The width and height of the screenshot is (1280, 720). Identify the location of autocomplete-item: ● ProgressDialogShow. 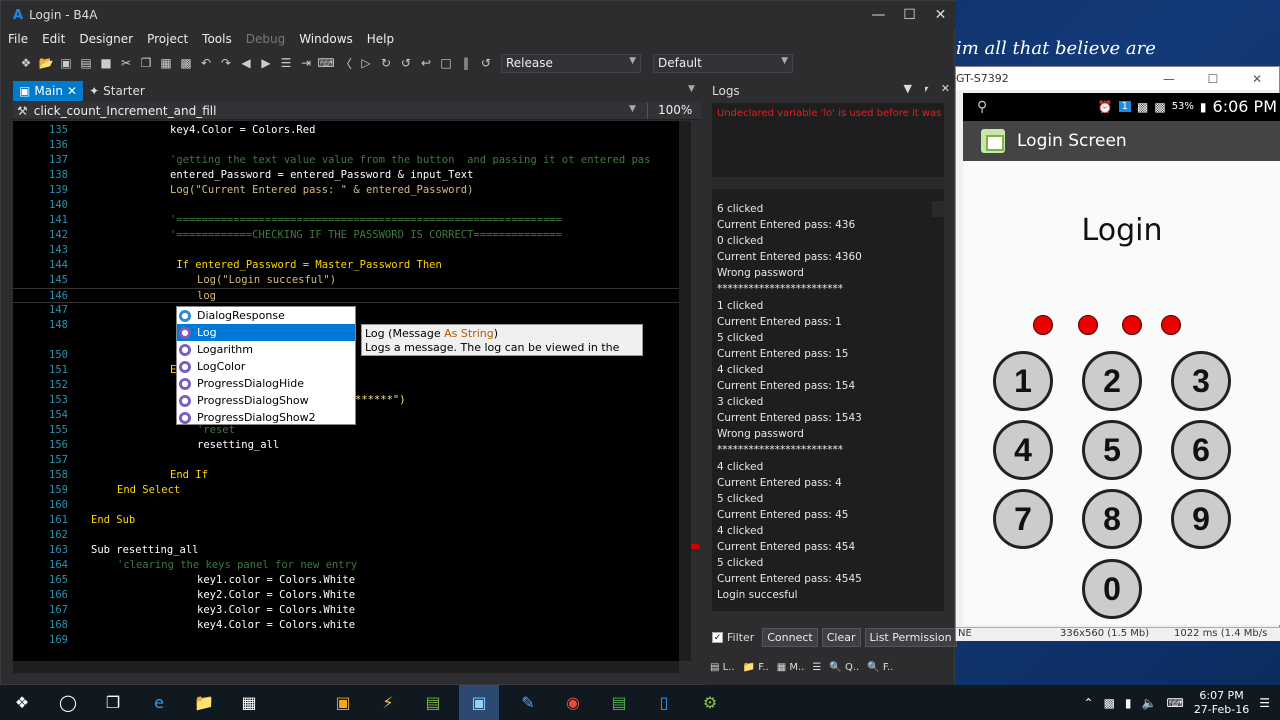
(266, 400).